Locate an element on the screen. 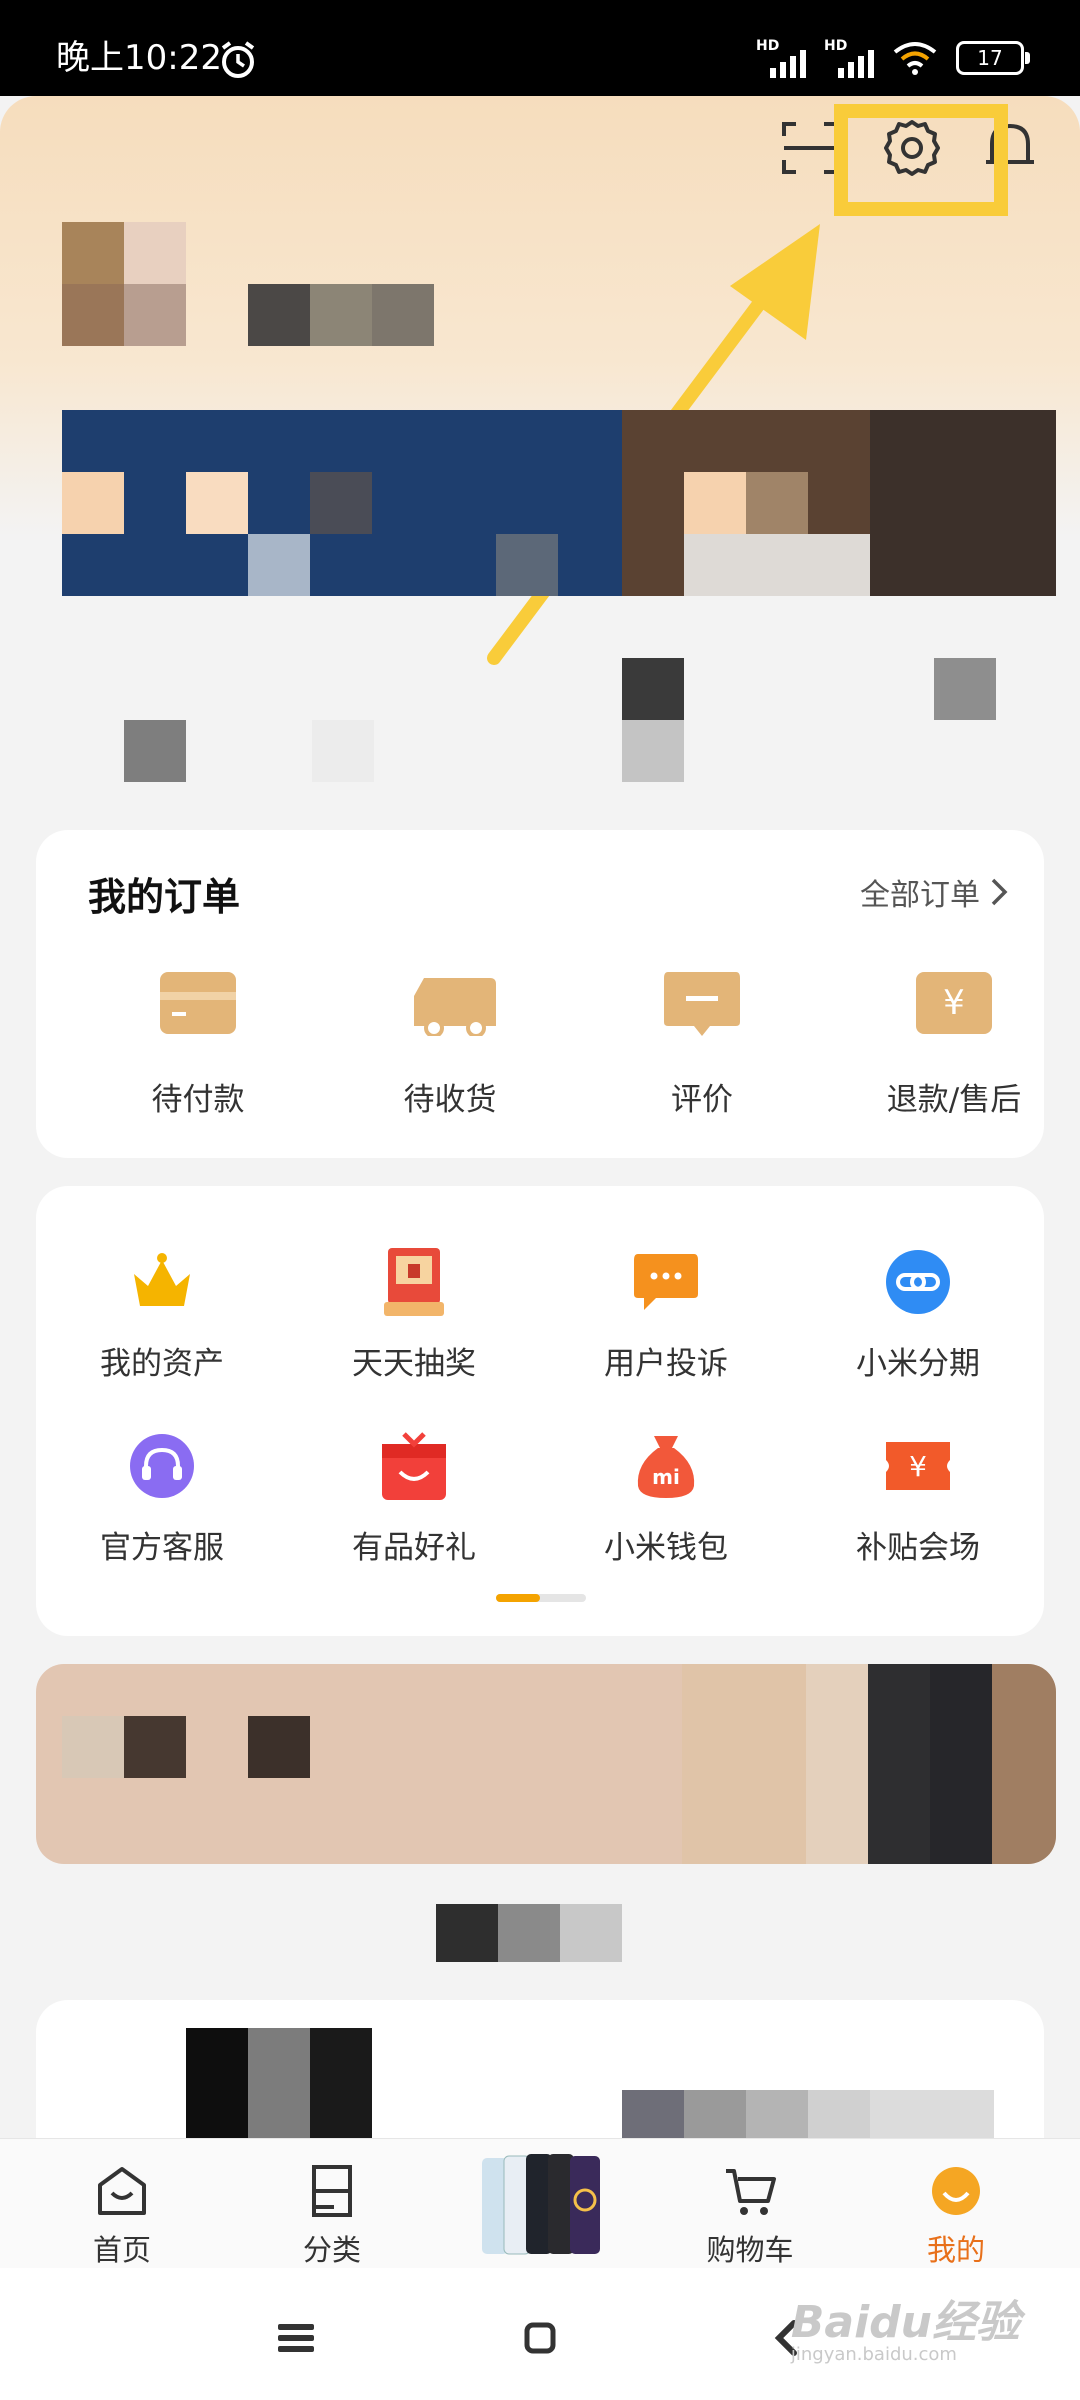  status-time: 晚上10:22 is located at coordinates (139, 58).